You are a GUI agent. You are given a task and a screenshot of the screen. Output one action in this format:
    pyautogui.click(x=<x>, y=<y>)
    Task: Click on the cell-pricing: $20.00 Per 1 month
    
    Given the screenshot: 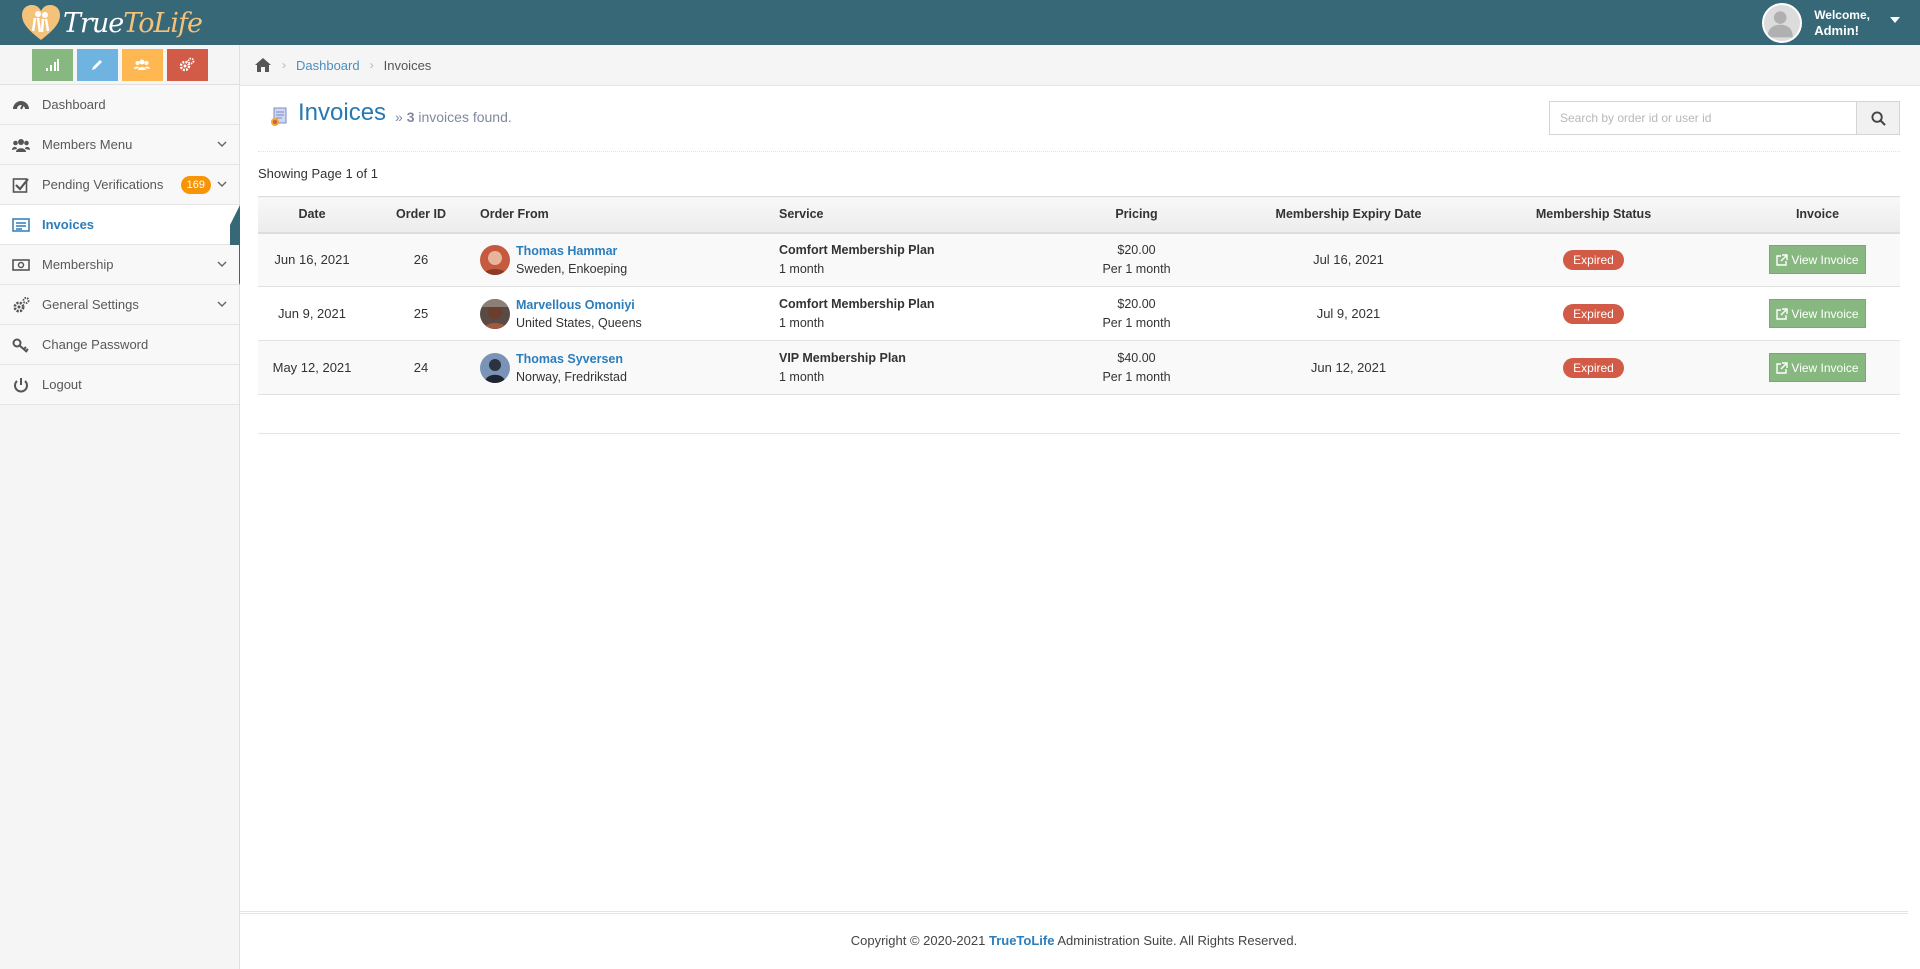 What is the action you would take?
    pyautogui.click(x=1136, y=259)
    